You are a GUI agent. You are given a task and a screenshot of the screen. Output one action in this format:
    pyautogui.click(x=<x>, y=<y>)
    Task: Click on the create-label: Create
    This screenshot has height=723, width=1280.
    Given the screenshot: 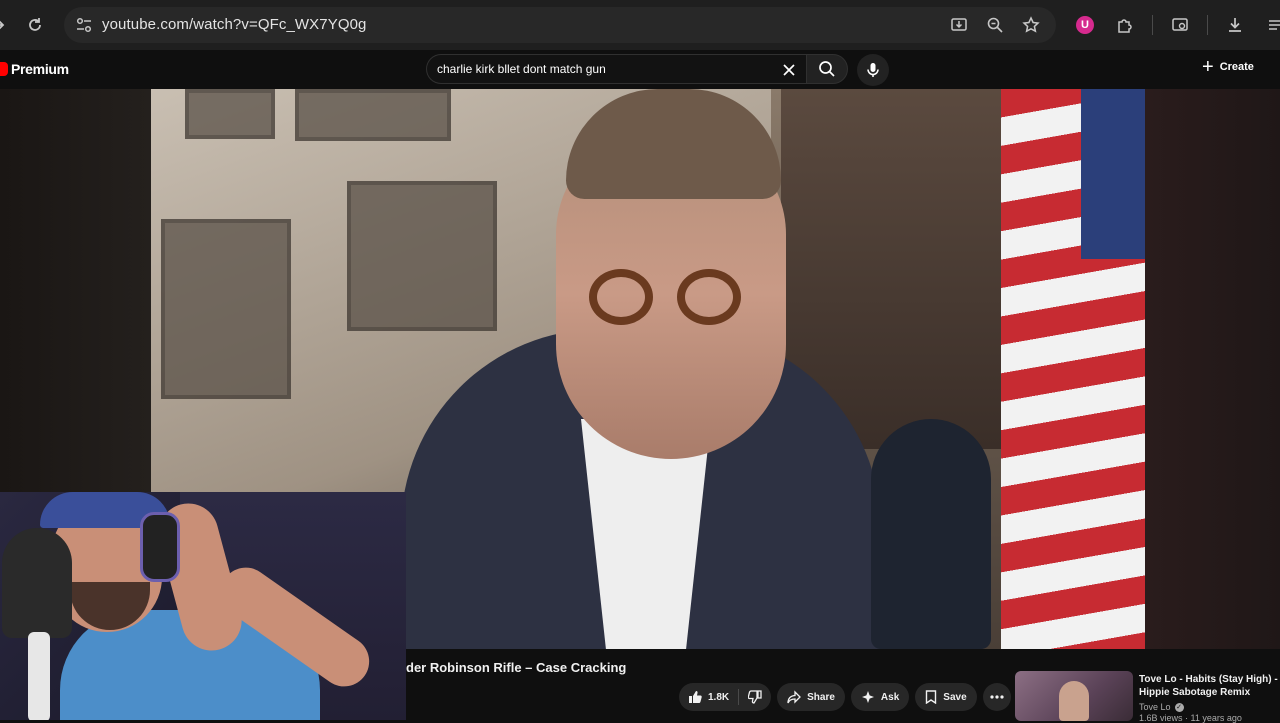 What is the action you would take?
    pyautogui.click(x=1236, y=67)
    